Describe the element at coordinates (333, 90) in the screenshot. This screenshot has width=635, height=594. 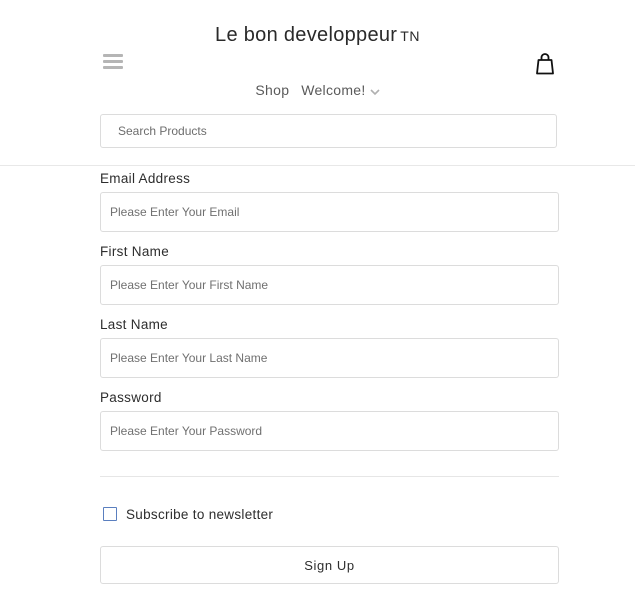
I see `nav-welcome-label: Welcome!` at that location.